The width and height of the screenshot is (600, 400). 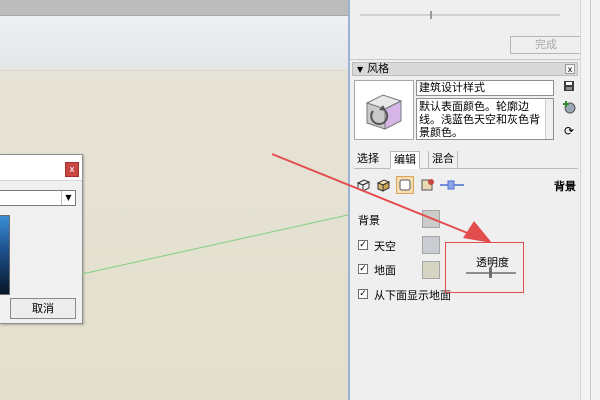 What do you see at coordinates (485, 88) in the screenshot?
I see `style-name-field: 建筑设计样式` at bounding box center [485, 88].